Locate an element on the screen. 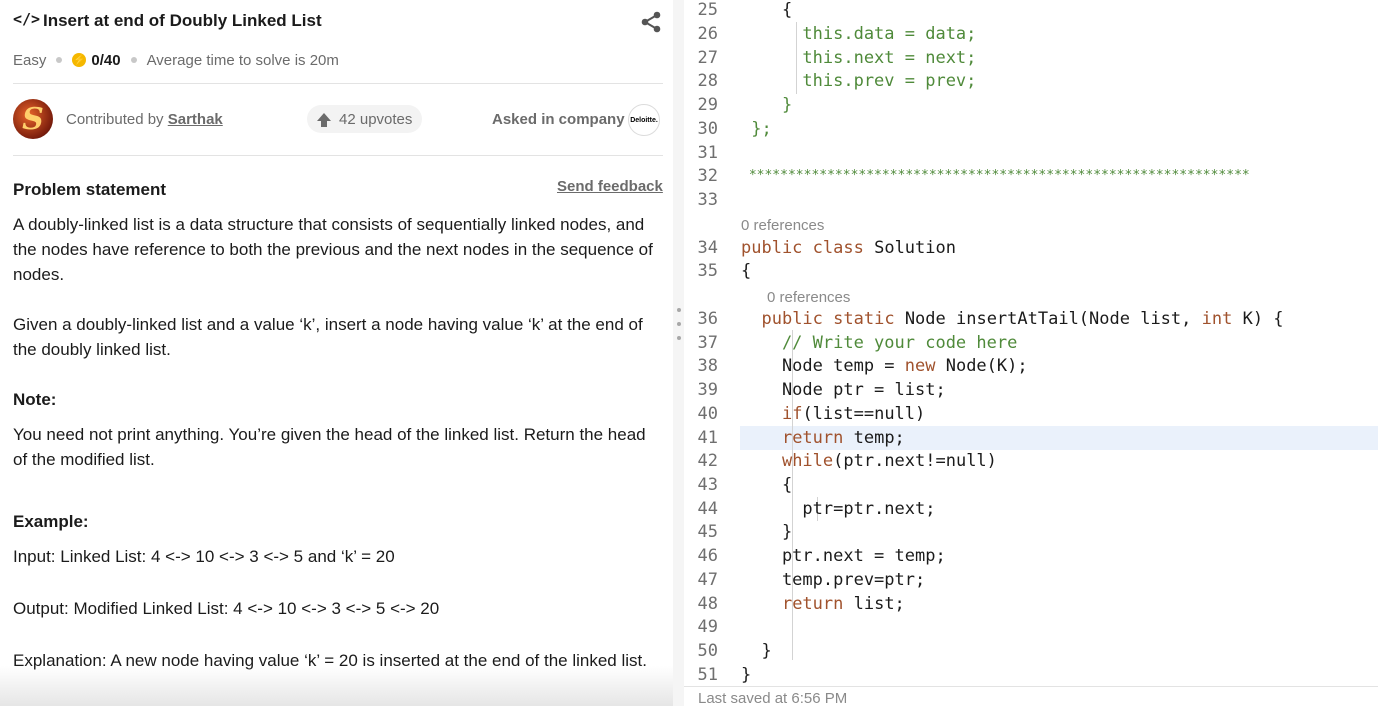 The width and height of the screenshot is (1378, 706). code-line: 39 Node ptr = list; is located at coordinates (1031, 390).